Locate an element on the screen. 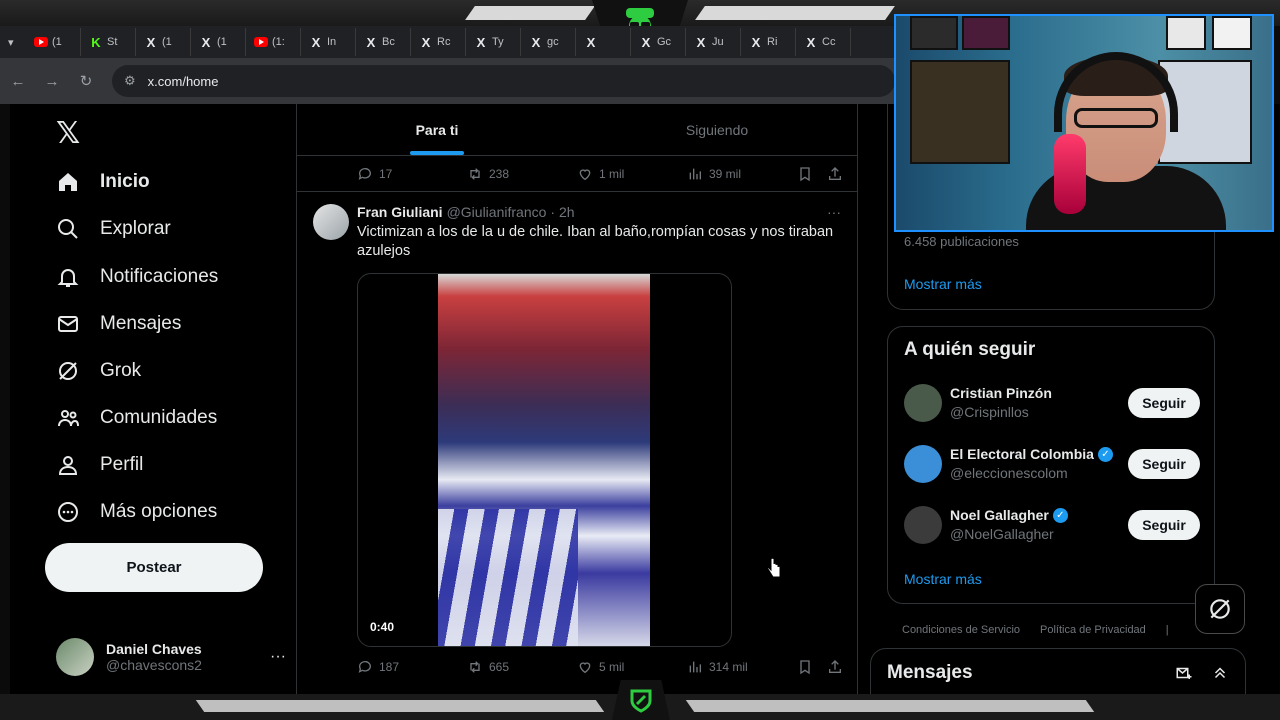 The width and height of the screenshot is (1280, 720). views-button: 314 mil is located at coordinates (742, 667).